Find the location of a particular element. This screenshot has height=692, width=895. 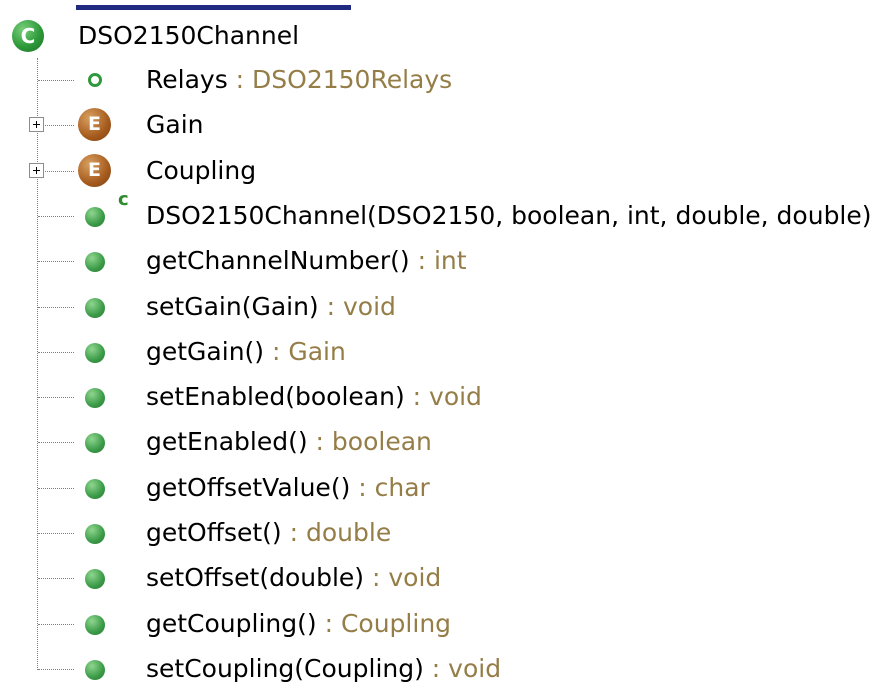

class-icon: C is located at coordinates (28, 36).